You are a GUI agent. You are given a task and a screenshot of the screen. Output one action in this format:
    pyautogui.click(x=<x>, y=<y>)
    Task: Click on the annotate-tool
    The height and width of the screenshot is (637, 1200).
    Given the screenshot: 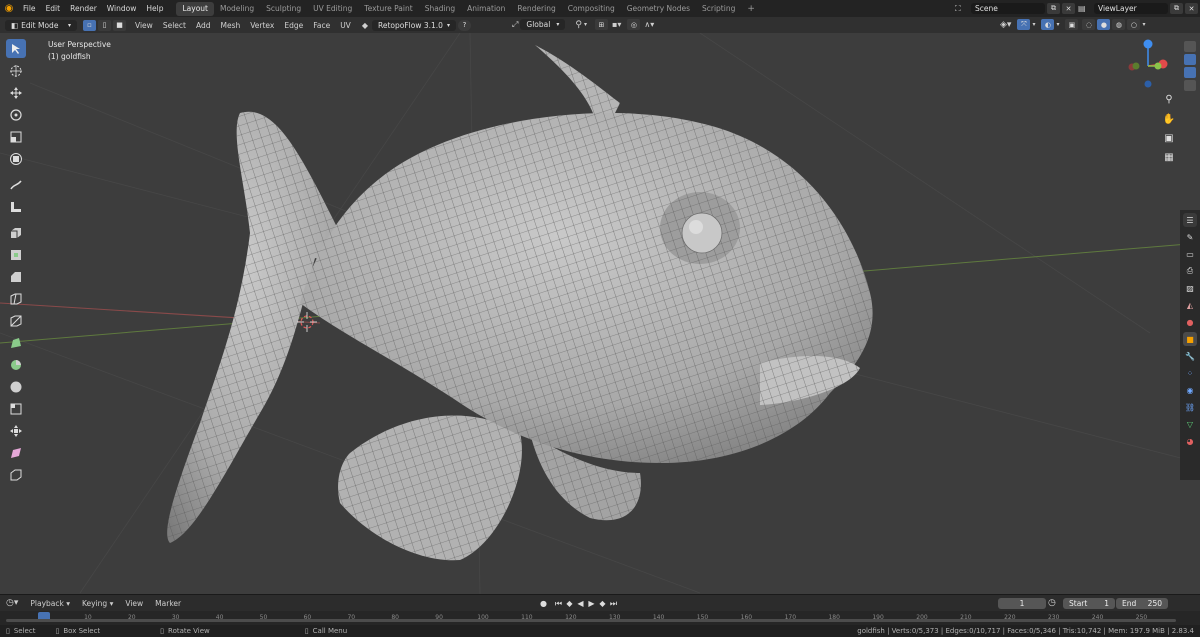 What is the action you would take?
    pyautogui.click(x=16, y=184)
    